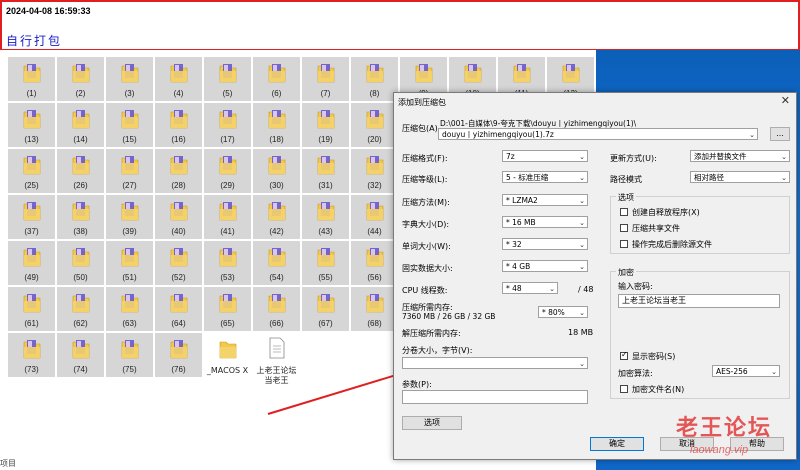  What do you see at coordinates (129, 171) in the screenshot?
I see `folder-item: (27)` at bounding box center [129, 171].